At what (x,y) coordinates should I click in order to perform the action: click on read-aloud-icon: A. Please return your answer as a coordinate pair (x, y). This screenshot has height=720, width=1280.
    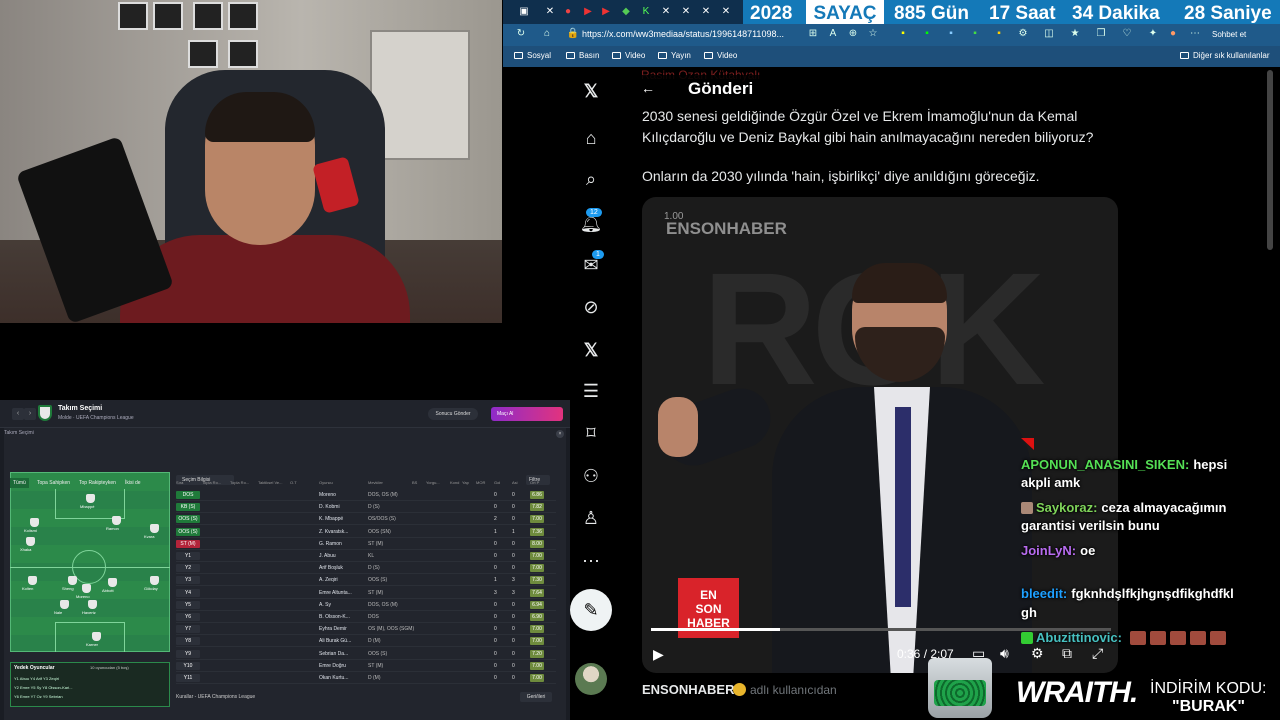
    Looking at the image, I should click on (833, 34).